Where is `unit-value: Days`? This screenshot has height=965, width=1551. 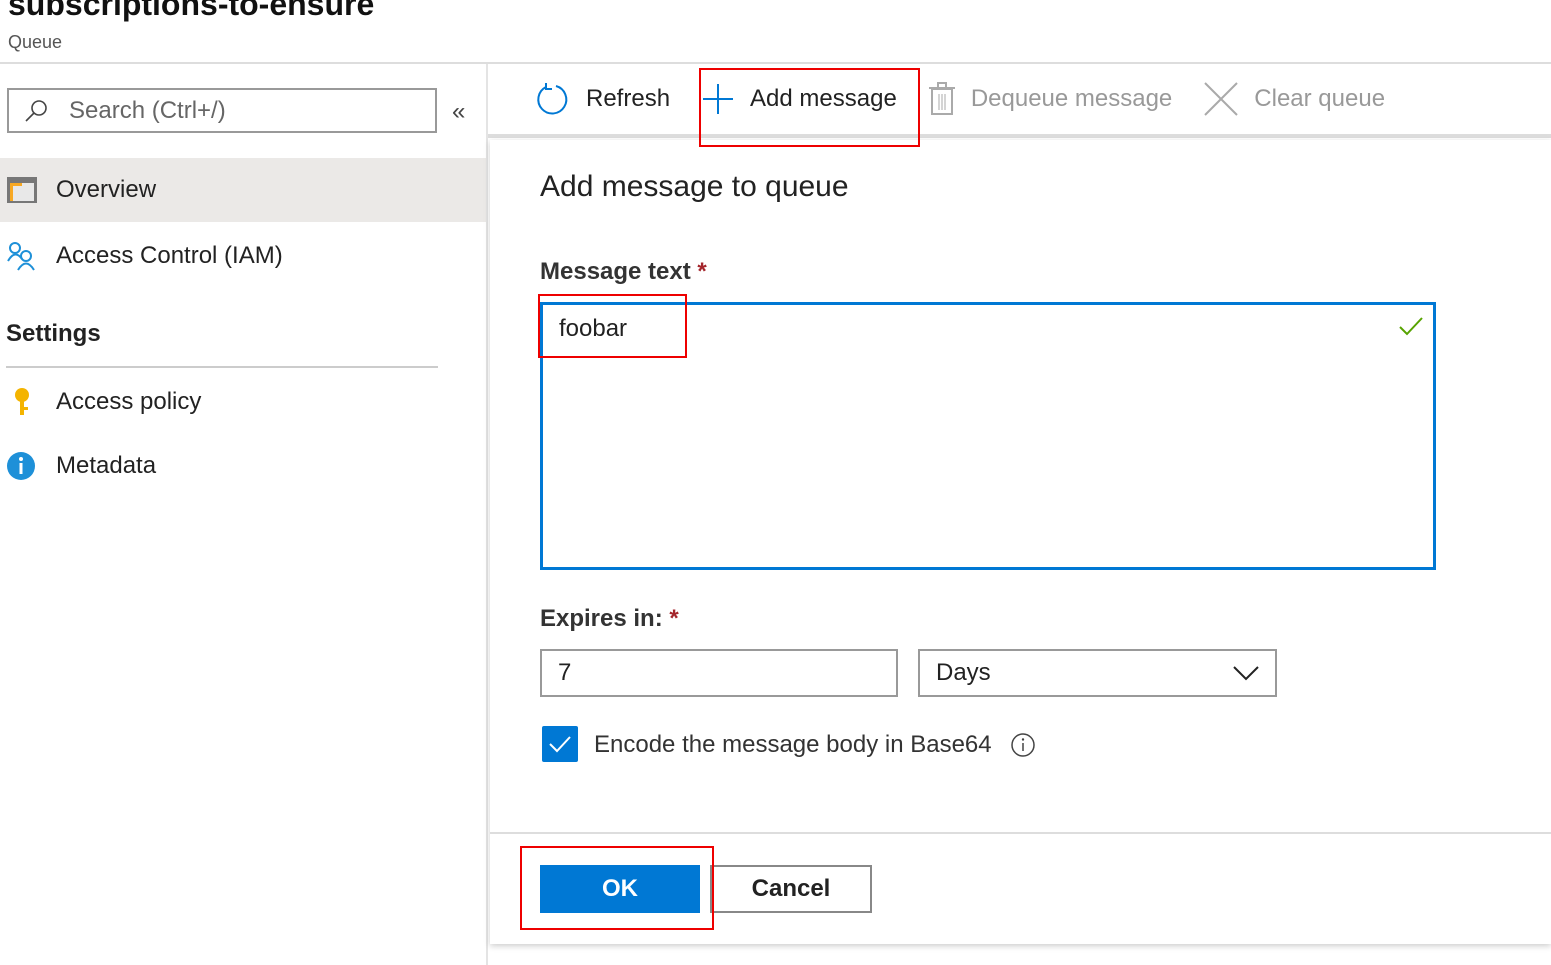
unit-value: Days is located at coordinates (963, 672).